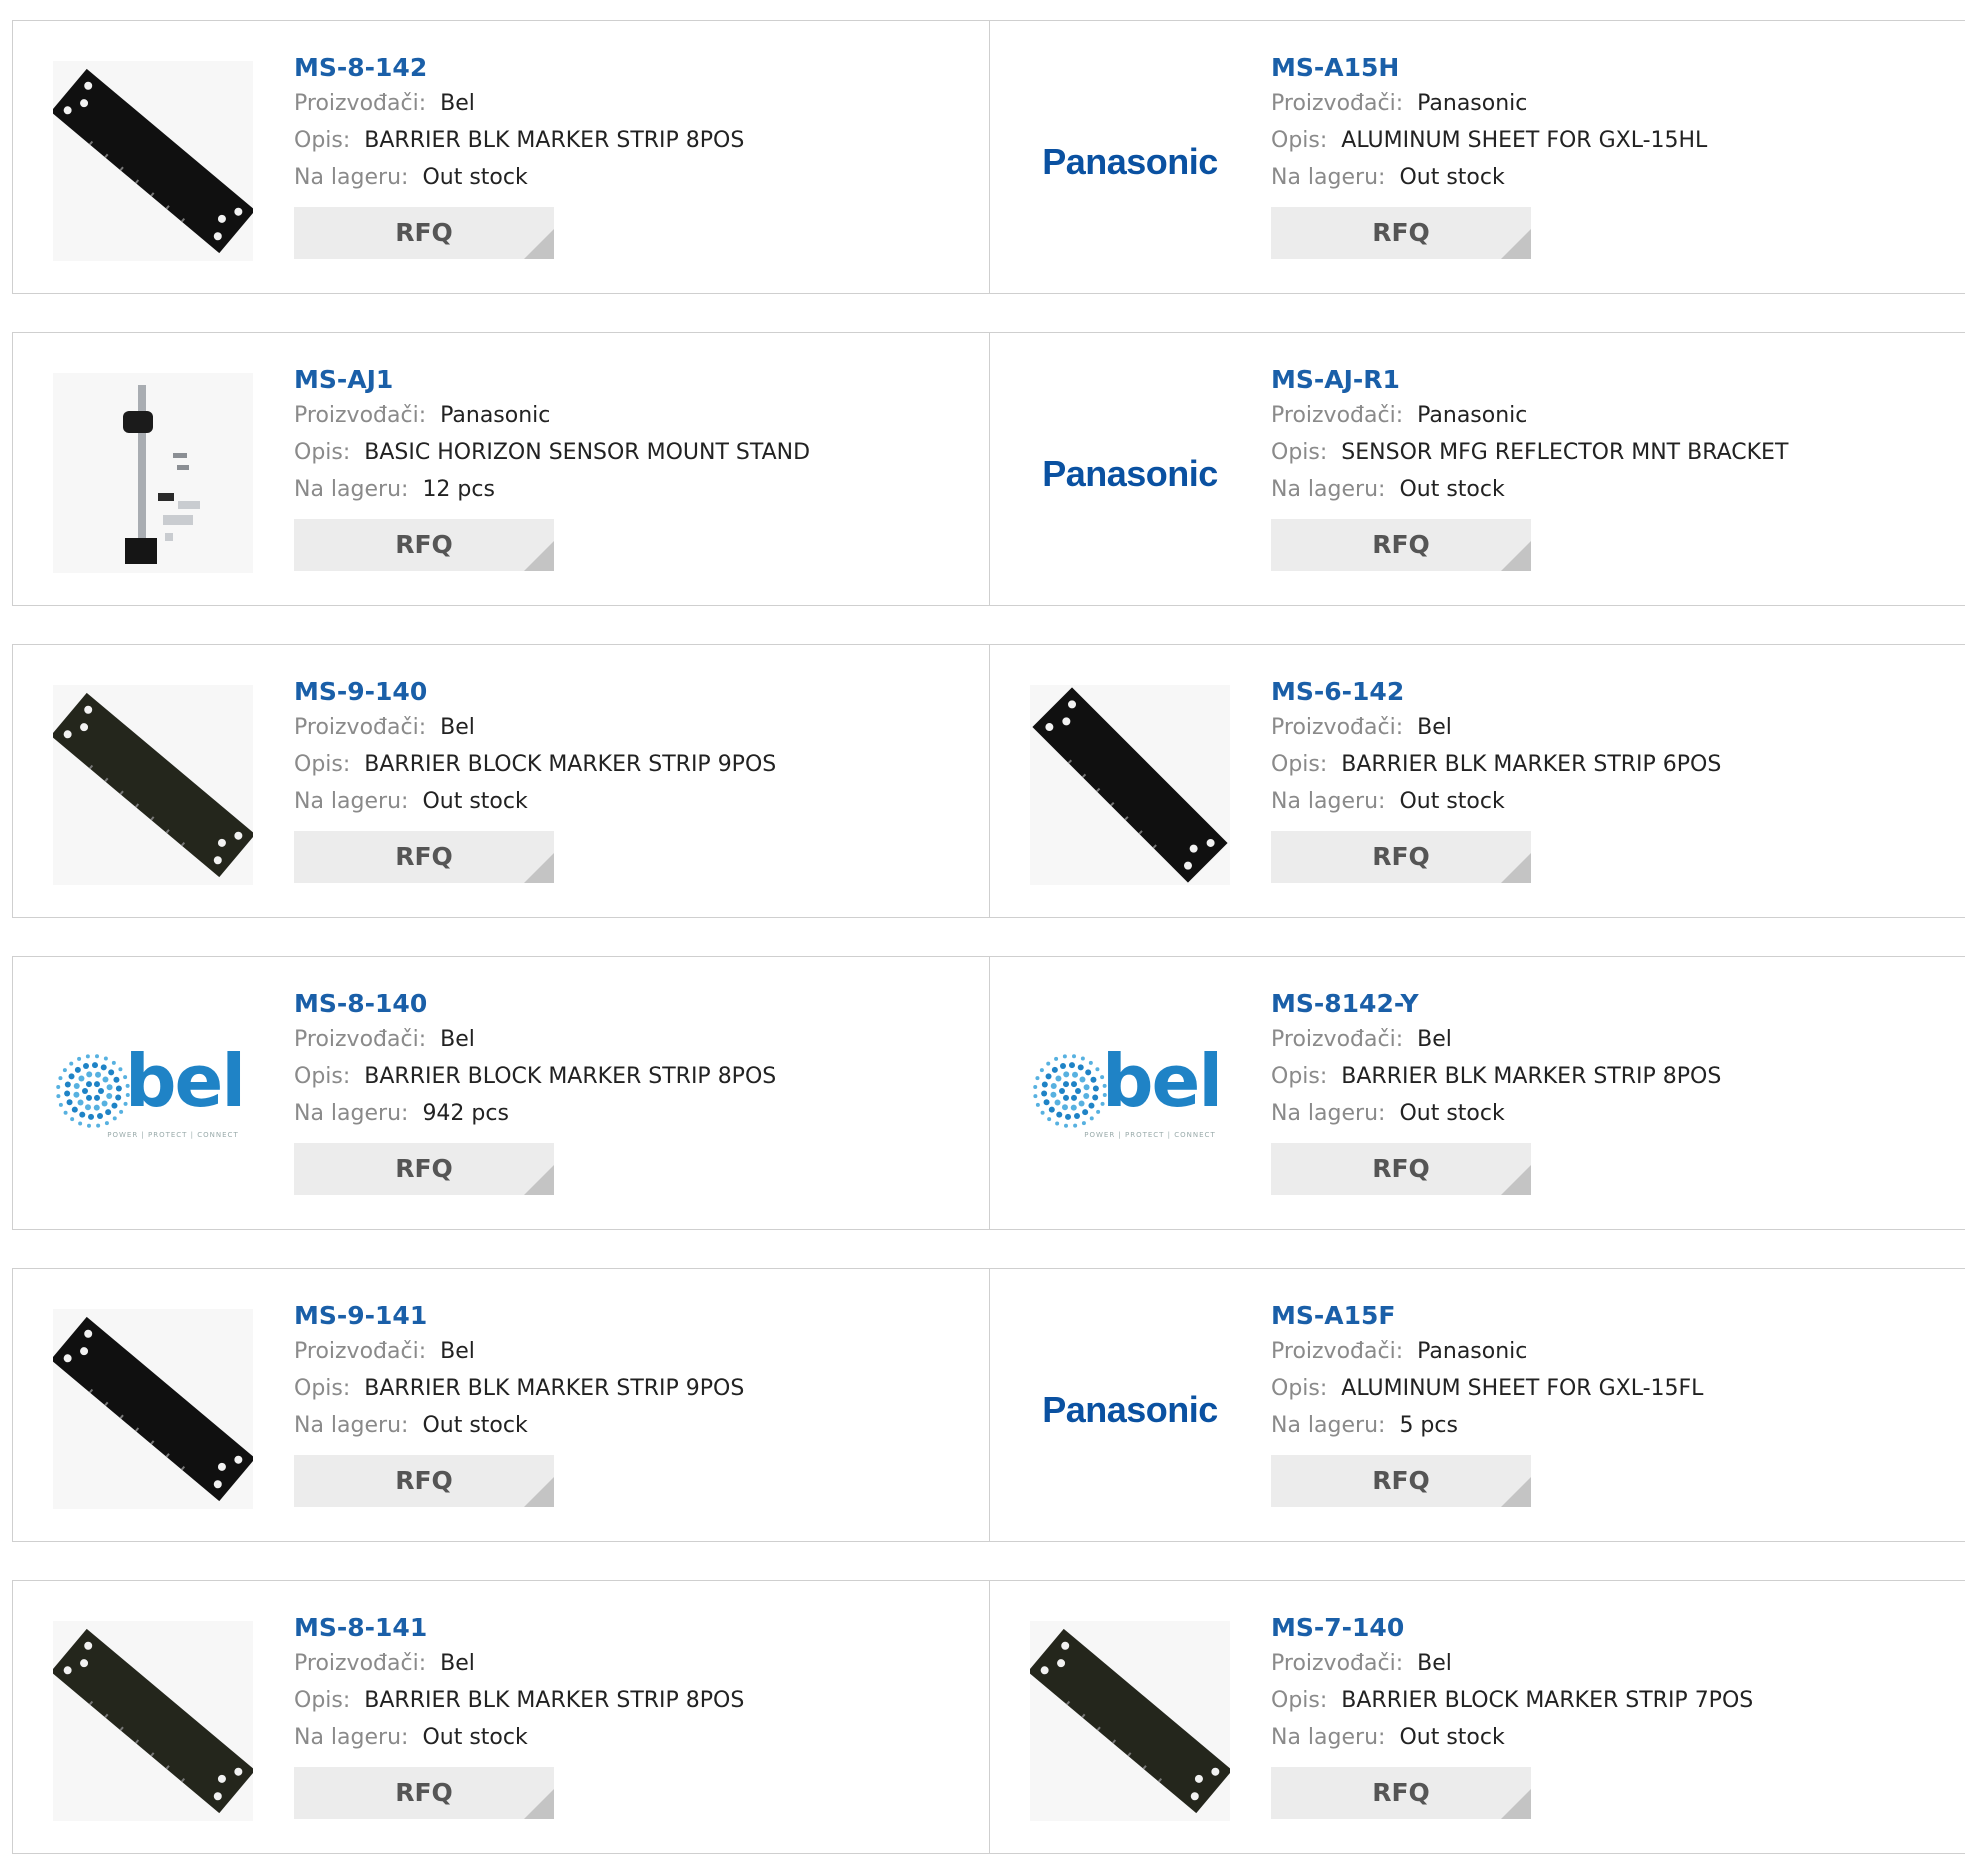 The height and width of the screenshot is (1854, 1965). I want to click on bel-tagline: POWER | PROTECT | CONNECT, so click(1150, 1135).